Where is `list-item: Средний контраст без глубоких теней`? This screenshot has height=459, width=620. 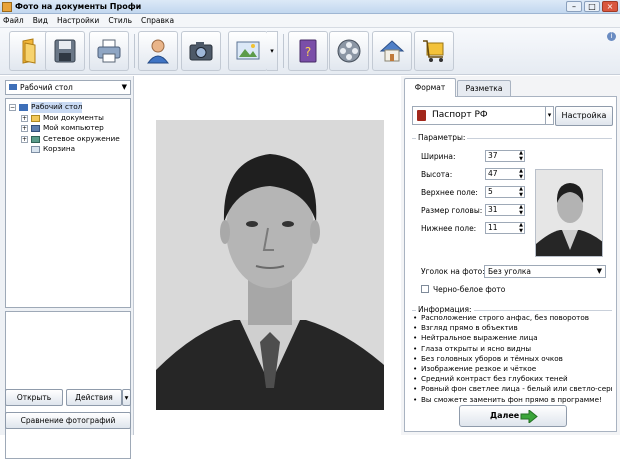 list-item: Средний контраст без глубоких теней is located at coordinates (512, 379).